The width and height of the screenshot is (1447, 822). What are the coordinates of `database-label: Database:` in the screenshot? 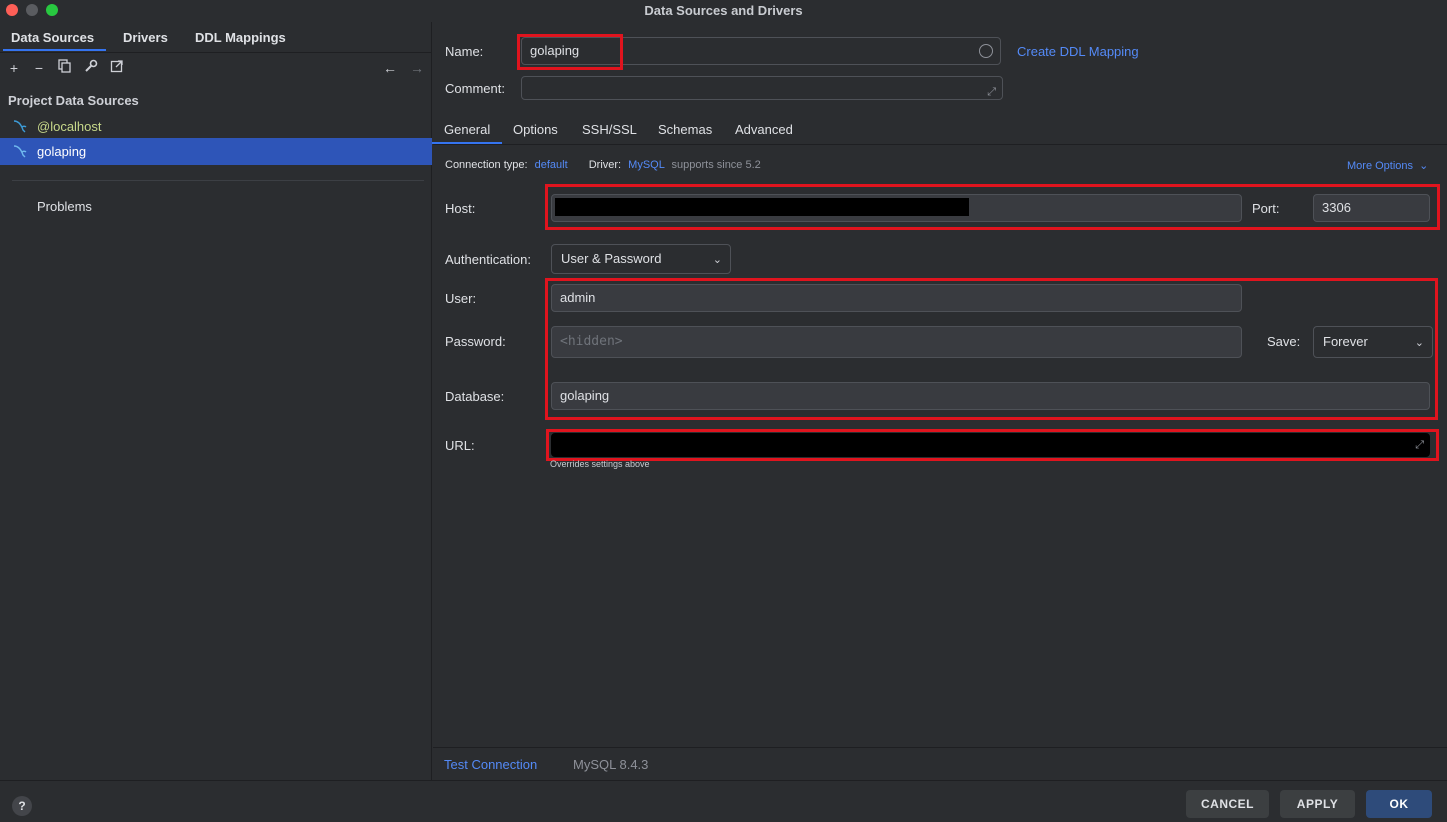 It's located at (475, 396).